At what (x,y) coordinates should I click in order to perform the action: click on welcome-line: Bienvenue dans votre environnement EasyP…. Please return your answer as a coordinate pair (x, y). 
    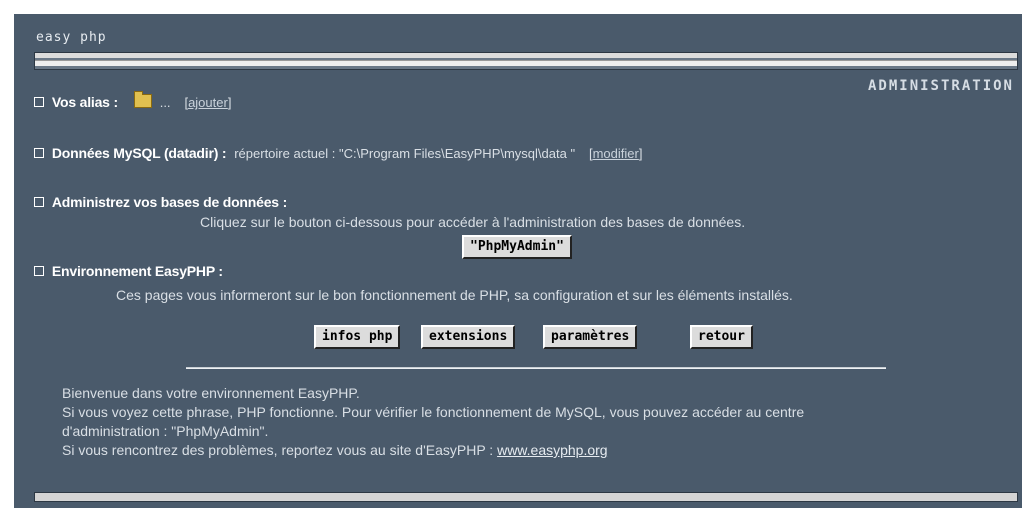
    Looking at the image, I should click on (211, 393).